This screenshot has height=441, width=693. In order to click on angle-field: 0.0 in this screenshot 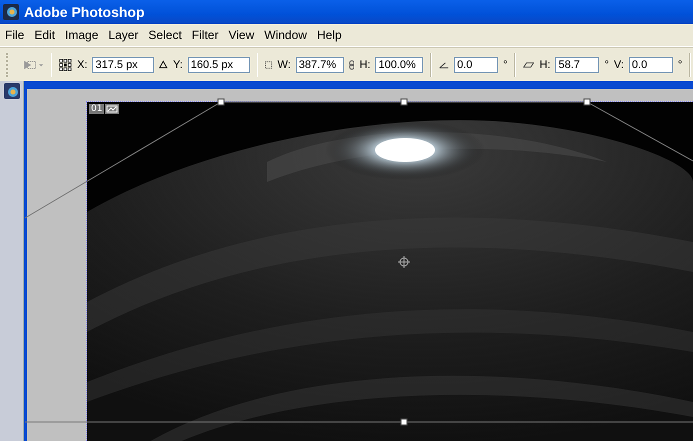, I will do `click(476, 64)`.